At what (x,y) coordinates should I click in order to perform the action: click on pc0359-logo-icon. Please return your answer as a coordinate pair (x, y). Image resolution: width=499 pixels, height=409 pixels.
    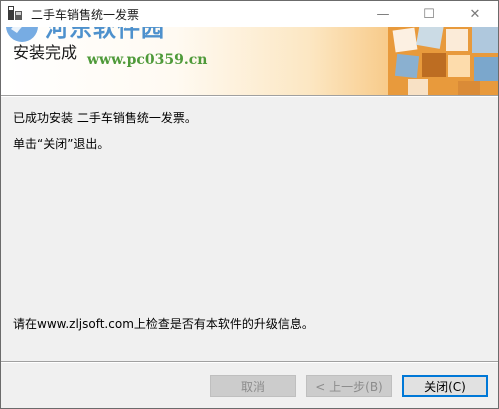
    Looking at the image, I should click on (22, 34).